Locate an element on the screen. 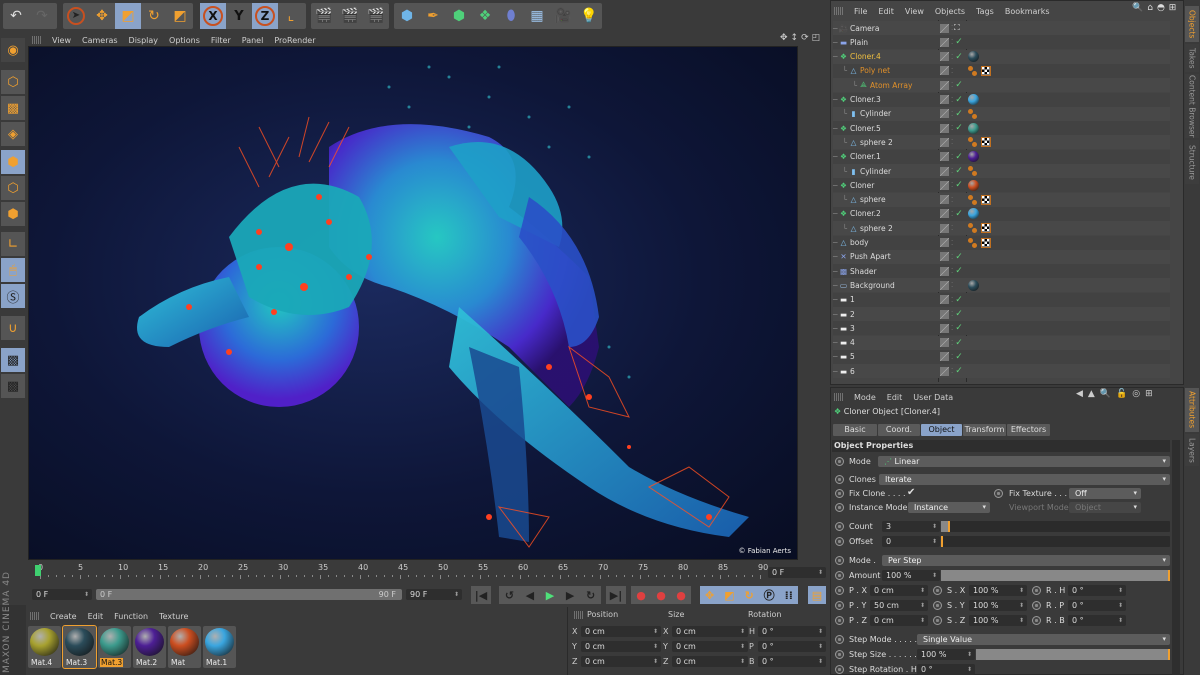 The image size is (1200, 675). animate-amount-radio is located at coordinates (839, 575).